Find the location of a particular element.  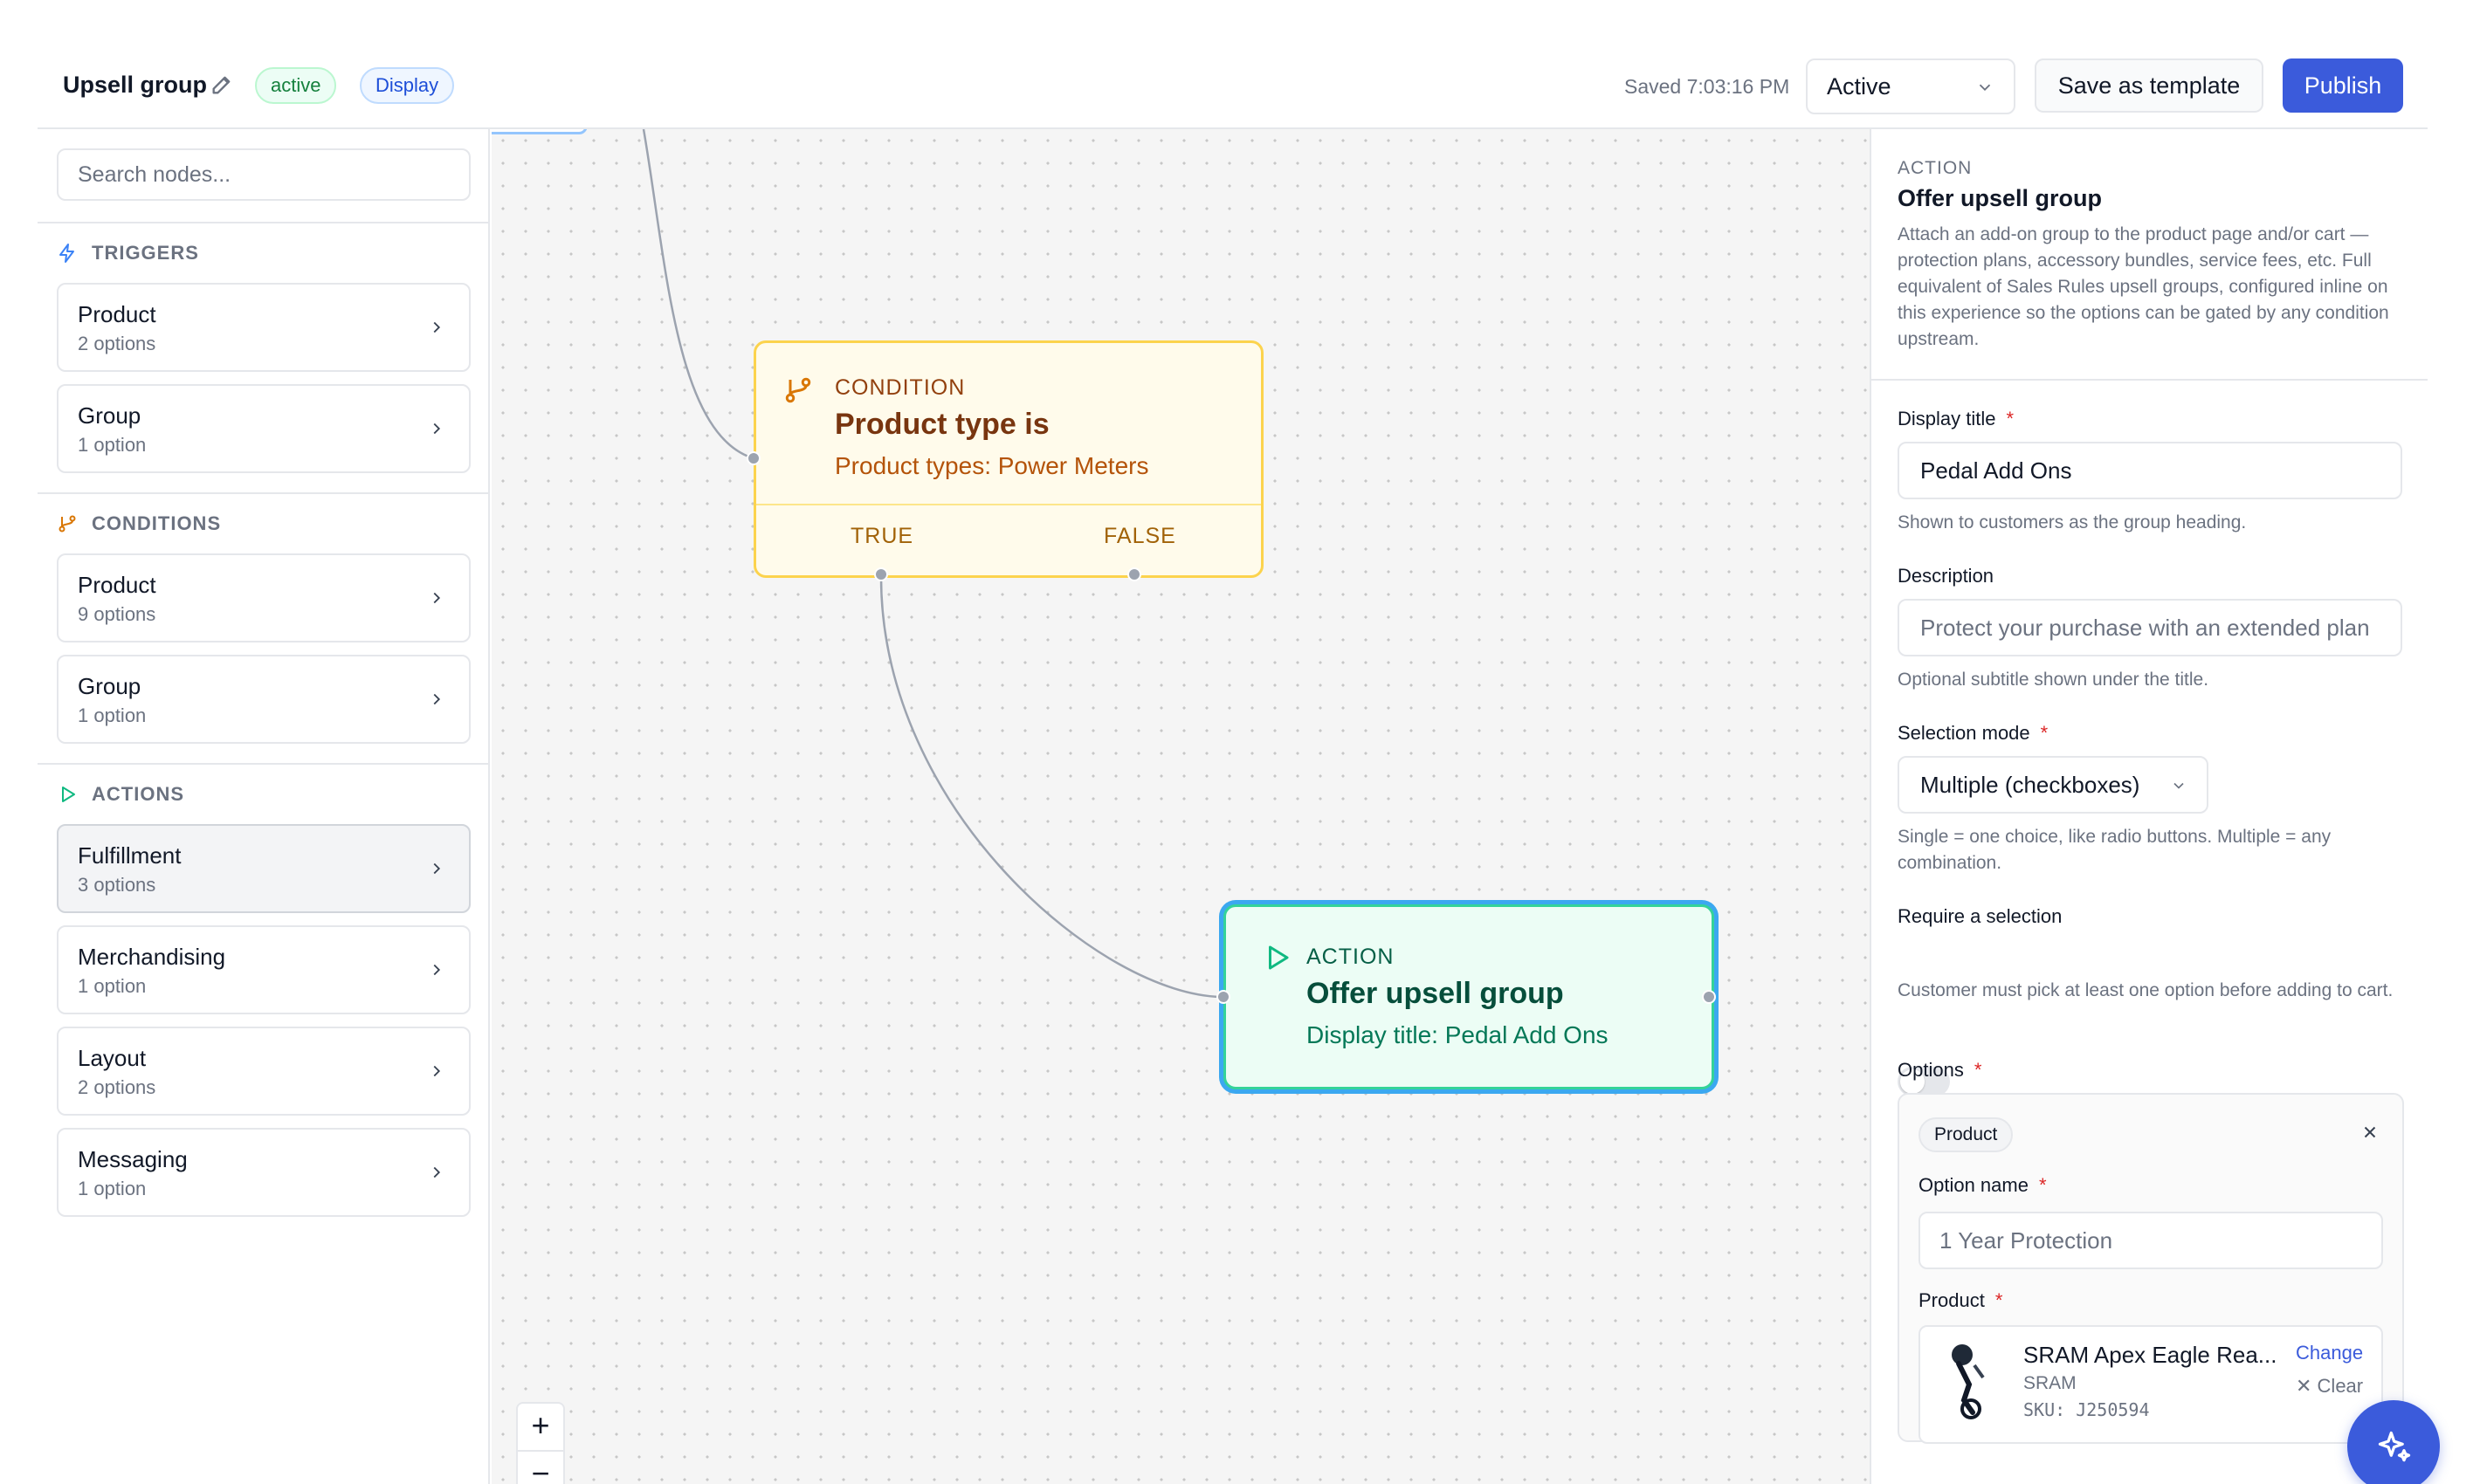

close-icon is located at coordinates (2370, 1132).